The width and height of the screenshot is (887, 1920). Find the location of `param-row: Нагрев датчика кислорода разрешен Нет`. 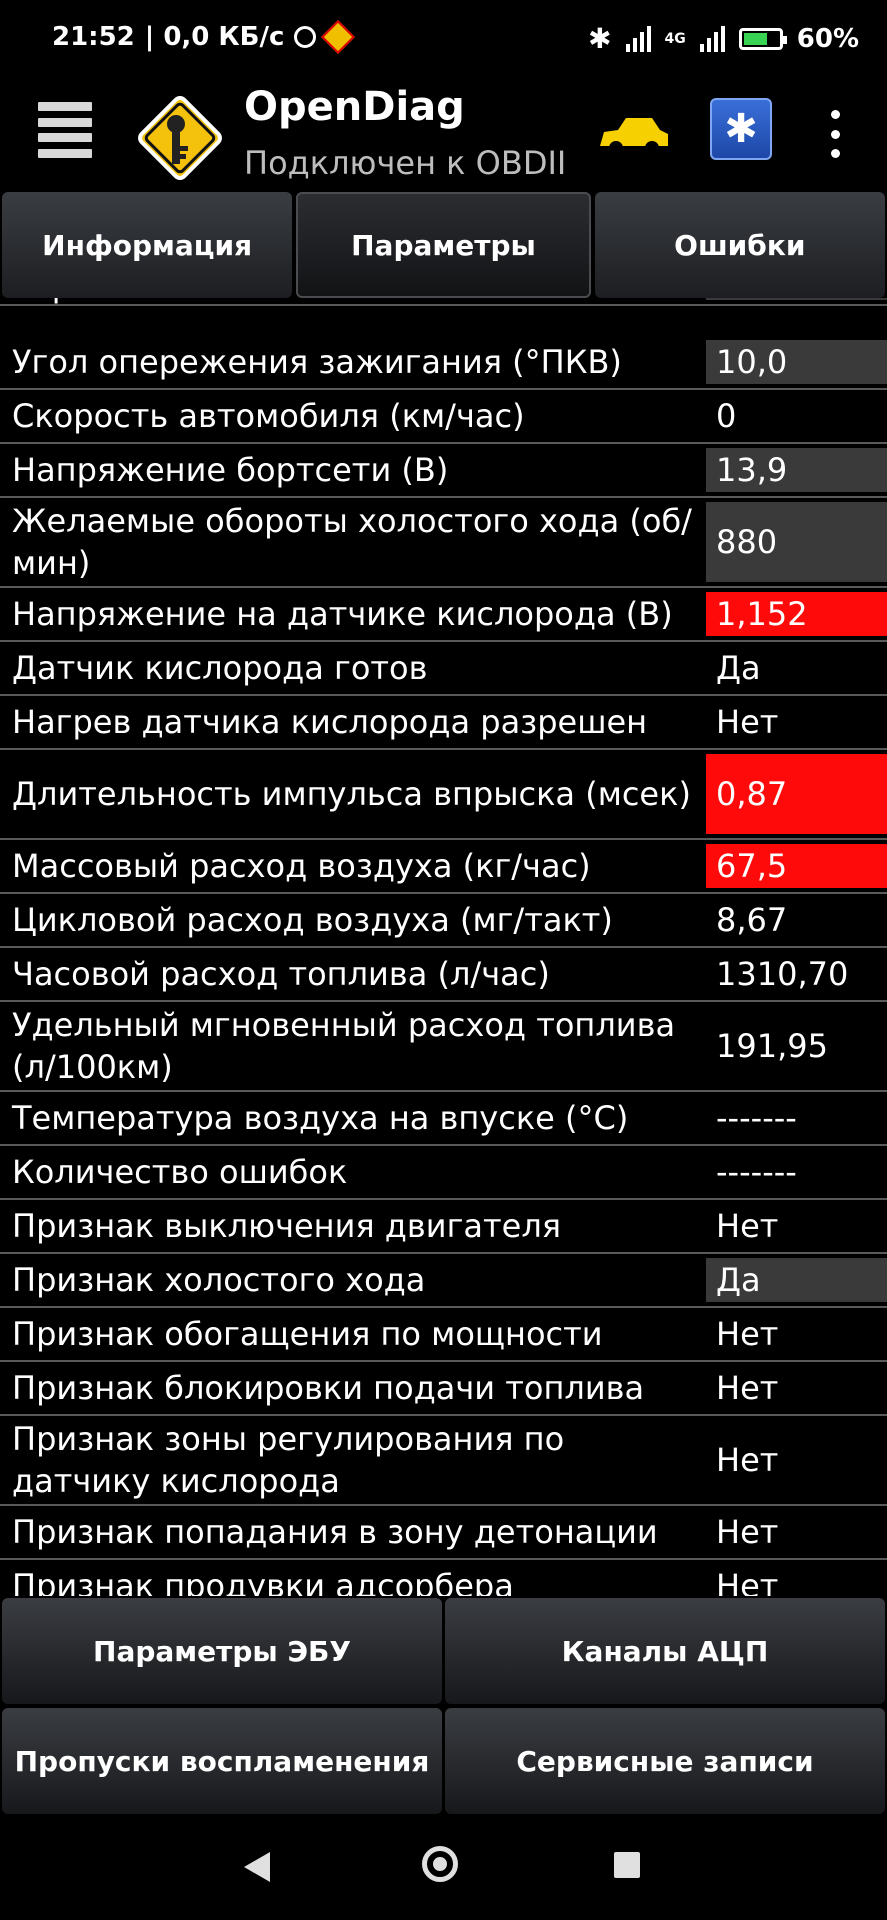

param-row: Нагрев датчика кислорода разрешен Нет is located at coordinates (443, 723).